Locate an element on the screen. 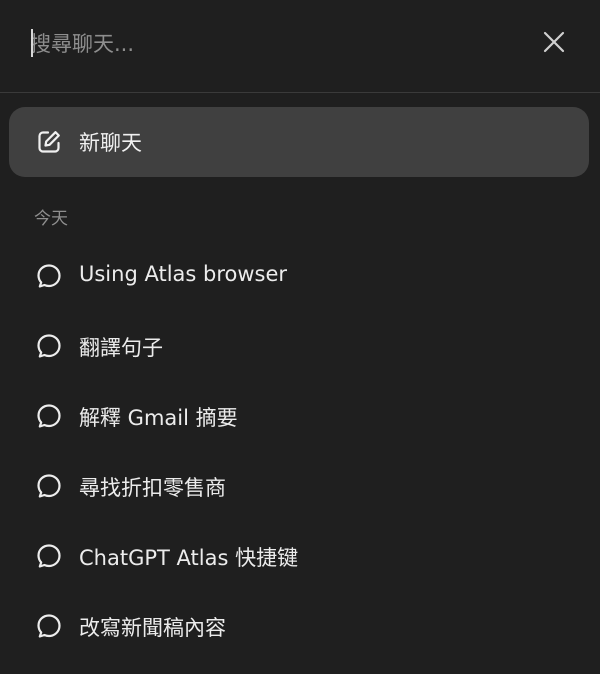  search-bar is located at coordinates (300, 46).